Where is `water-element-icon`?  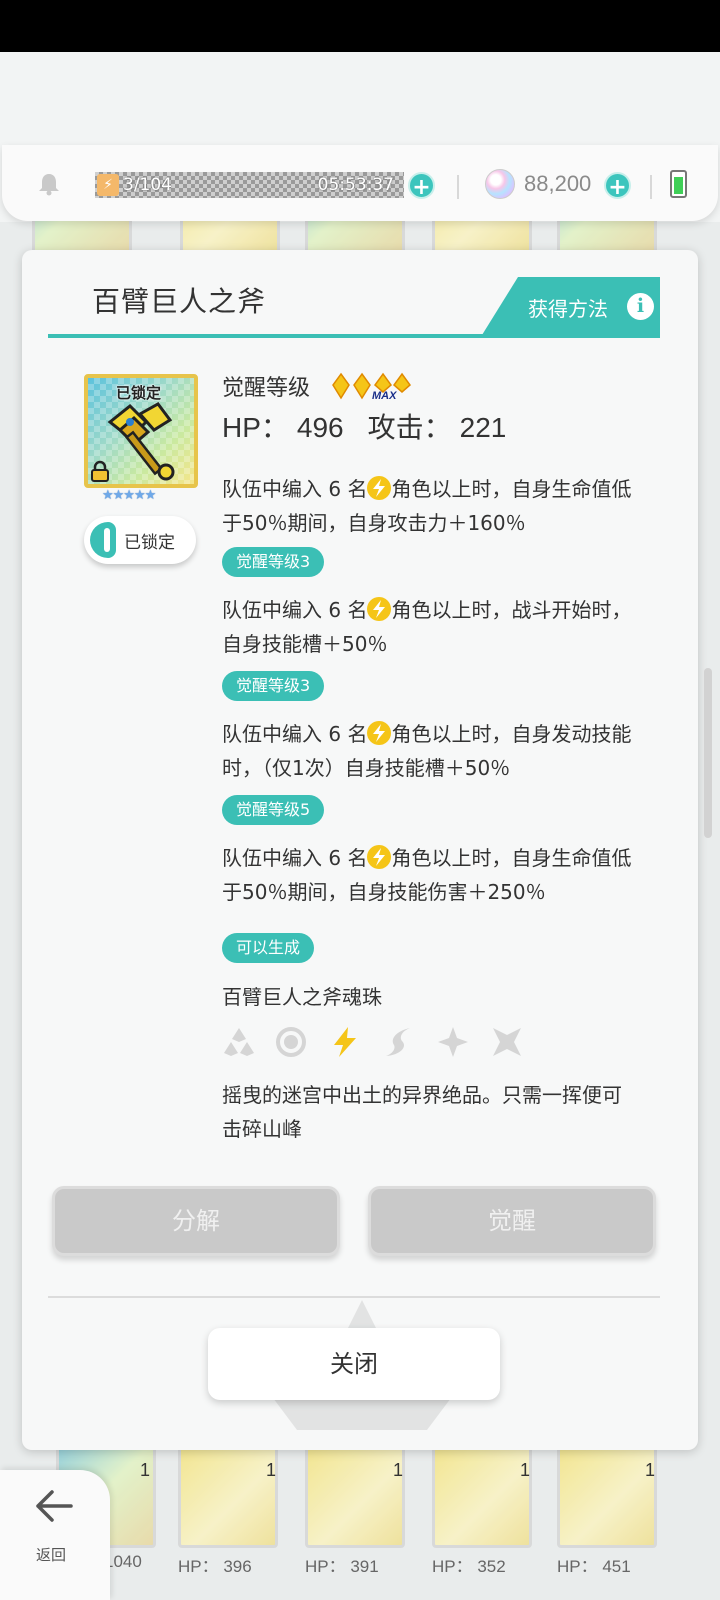
water-element-icon is located at coordinates (291, 1042).